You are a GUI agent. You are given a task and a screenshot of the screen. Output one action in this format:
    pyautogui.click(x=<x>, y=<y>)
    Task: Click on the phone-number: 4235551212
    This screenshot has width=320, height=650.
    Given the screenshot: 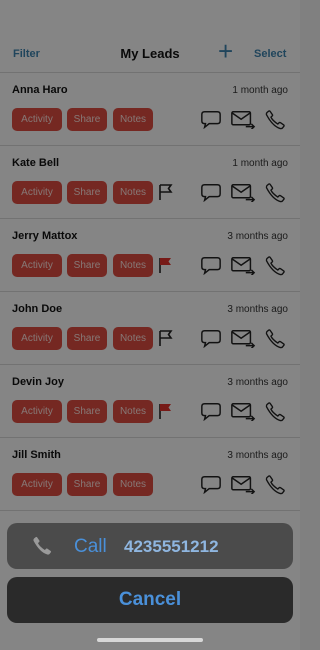 What is the action you would take?
    pyautogui.click(x=171, y=546)
    